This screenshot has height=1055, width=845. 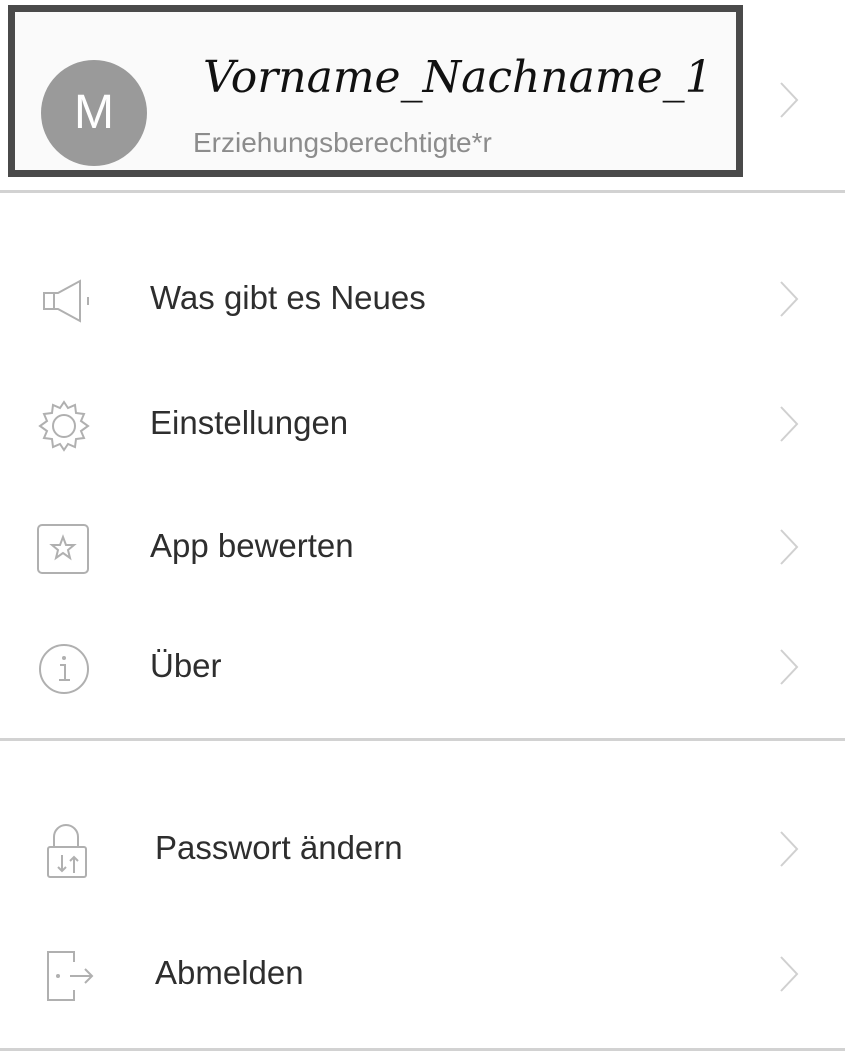 What do you see at coordinates (422, 850) in the screenshot?
I see `menu-item-change-password: Passwort ändern` at bounding box center [422, 850].